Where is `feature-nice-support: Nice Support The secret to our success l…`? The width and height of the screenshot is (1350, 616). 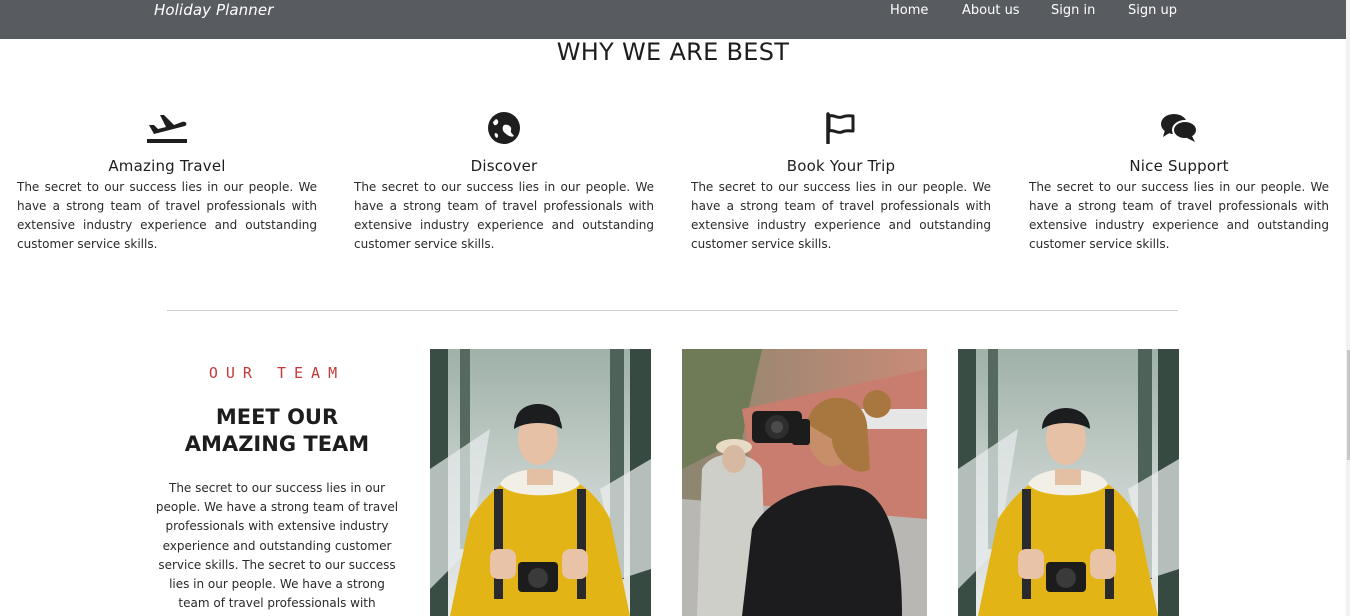 feature-nice-support: Nice Support The secret to our success l… is located at coordinates (1179, 181).